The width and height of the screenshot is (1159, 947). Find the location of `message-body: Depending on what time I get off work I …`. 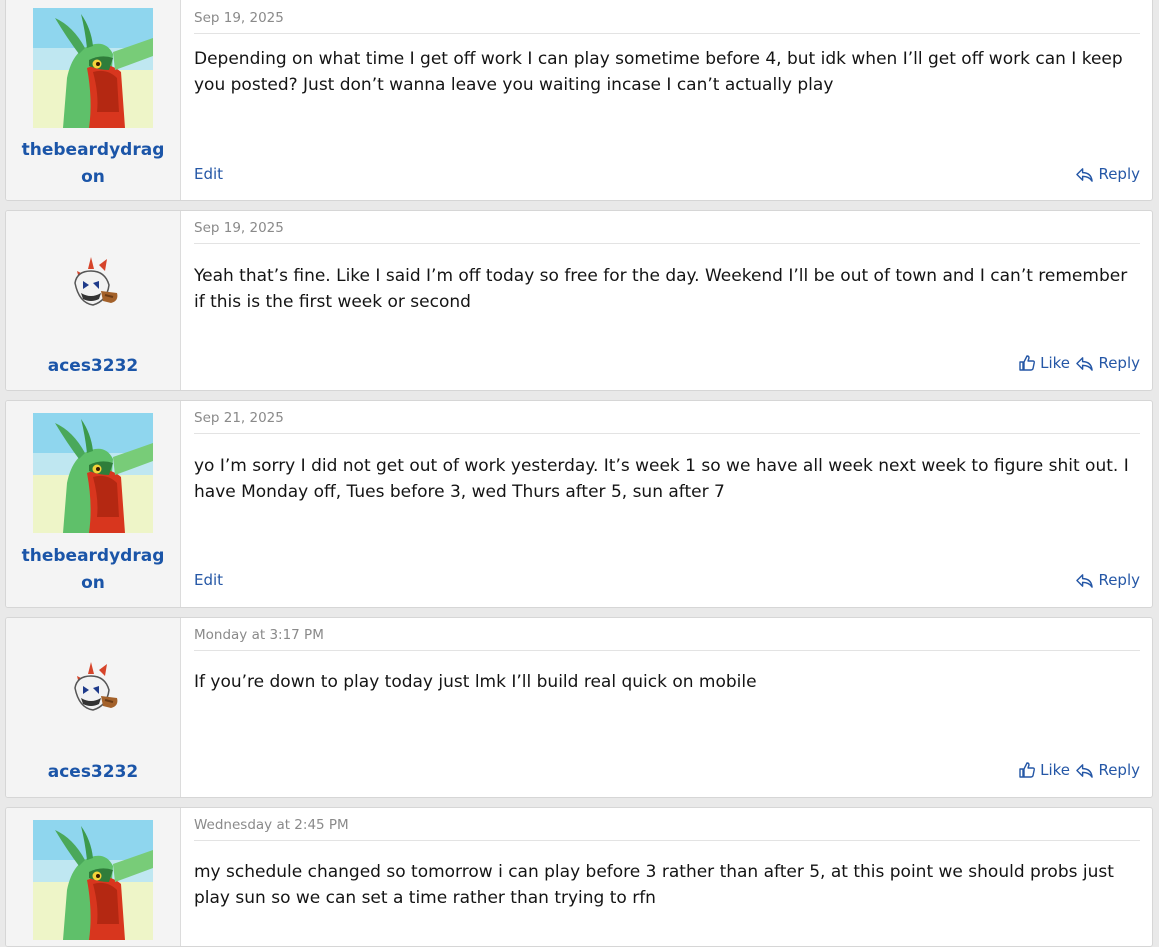

message-body: Depending on what time I get off work I … is located at coordinates (658, 72).